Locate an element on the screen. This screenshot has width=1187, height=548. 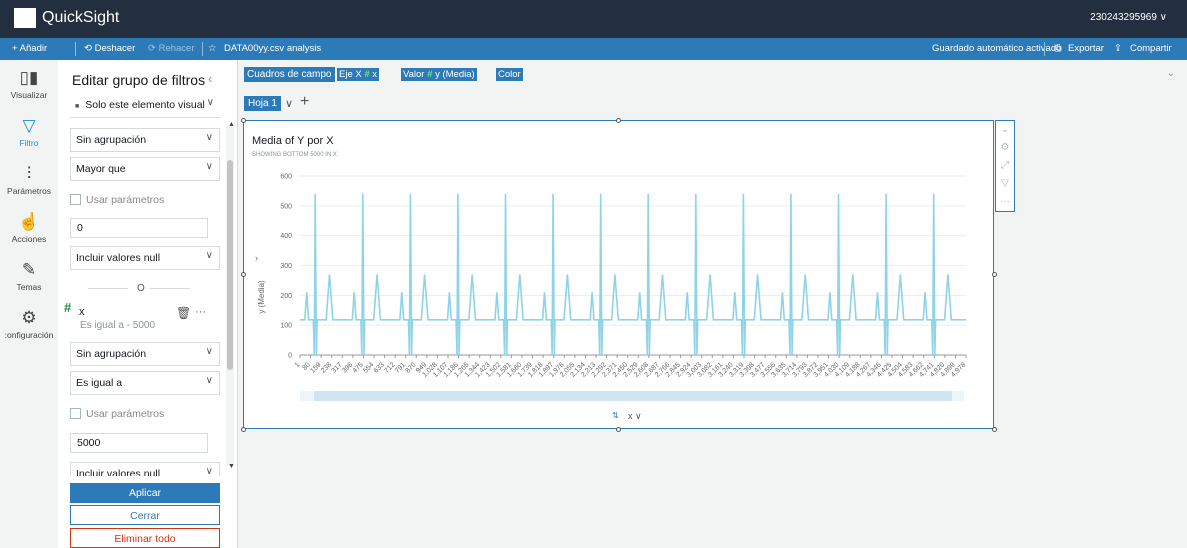
aggregation-select-2: Sin agrupación ∨ is located at coordinates (145, 354).